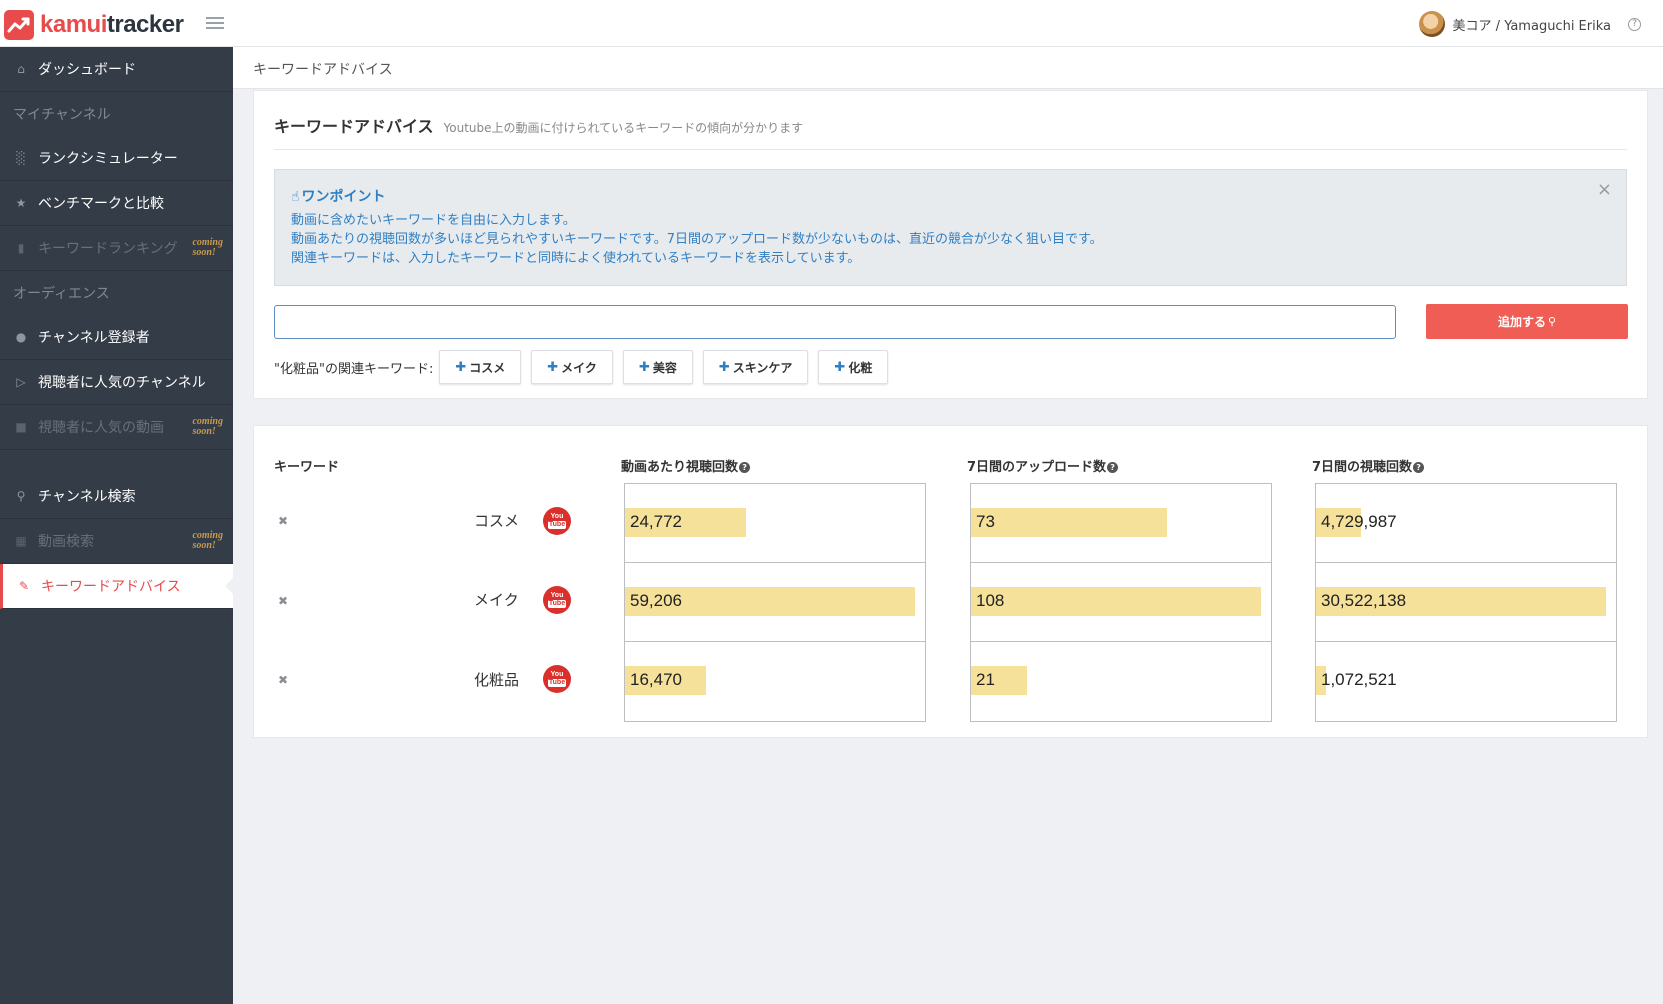 The width and height of the screenshot is (1663, 1004). I want to click on sidebar-item-label: ベンチマークと比較, so click(101, 204).